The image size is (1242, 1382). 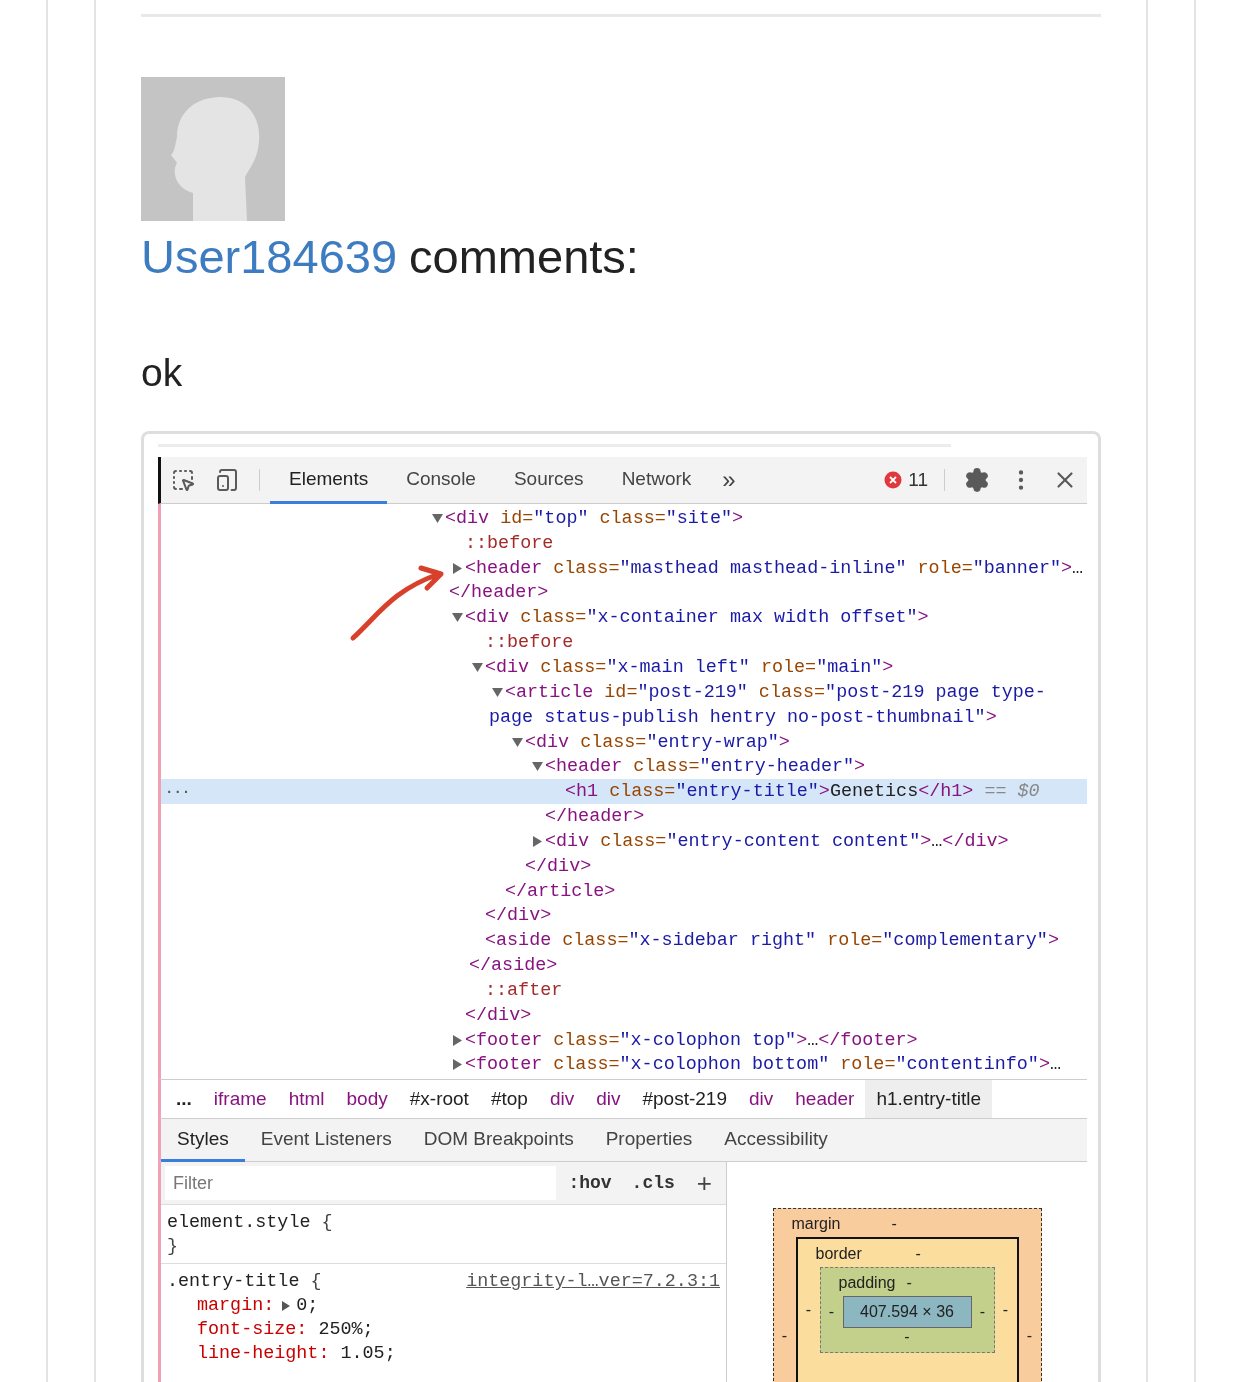 What do you see at coordinates (684, 1099) in the screenshot?
I see `breadcrumb-item: #post-219` at bounding box center [684, 1099].